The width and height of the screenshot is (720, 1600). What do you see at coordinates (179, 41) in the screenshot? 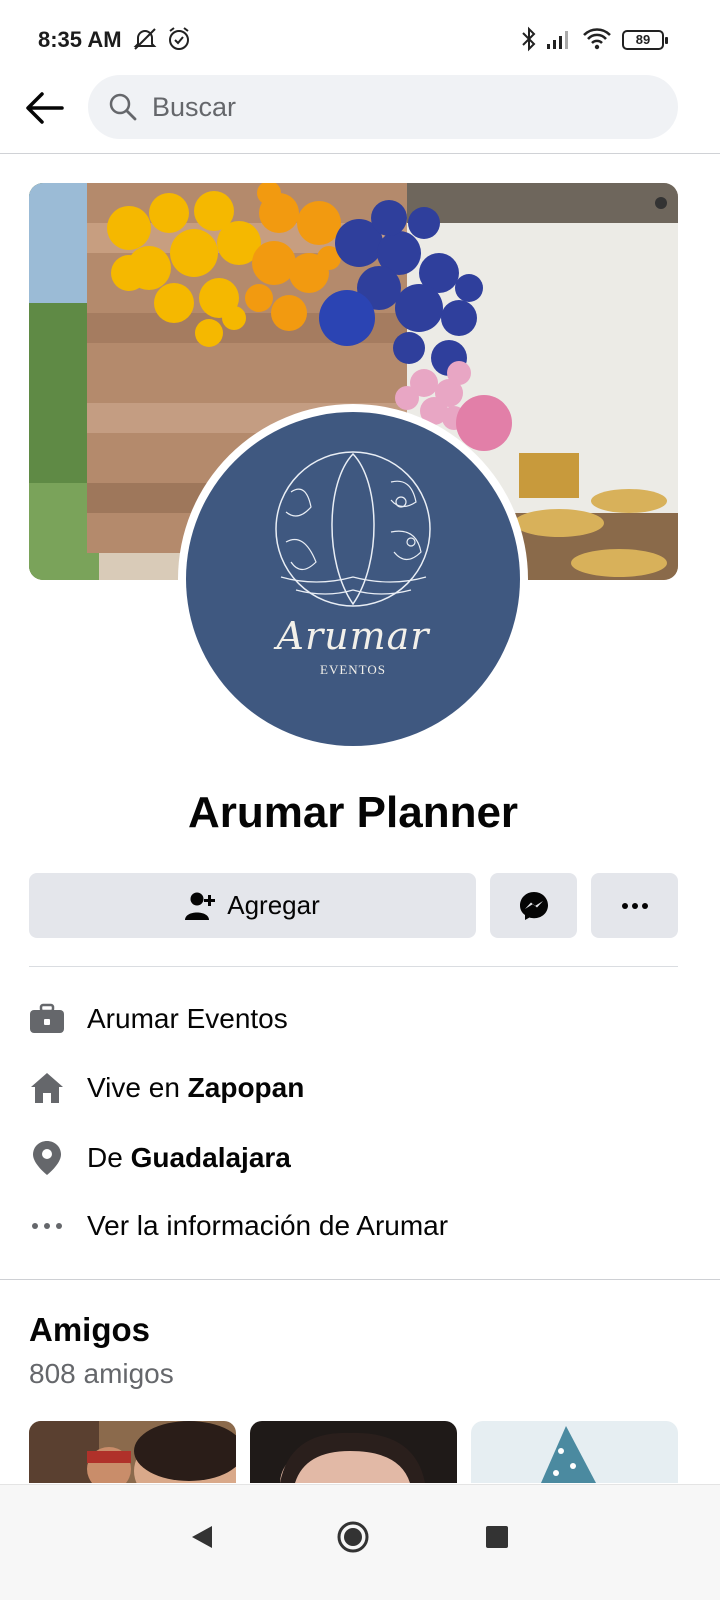
I see `alarm-icon` at bounding box center [179, 41].